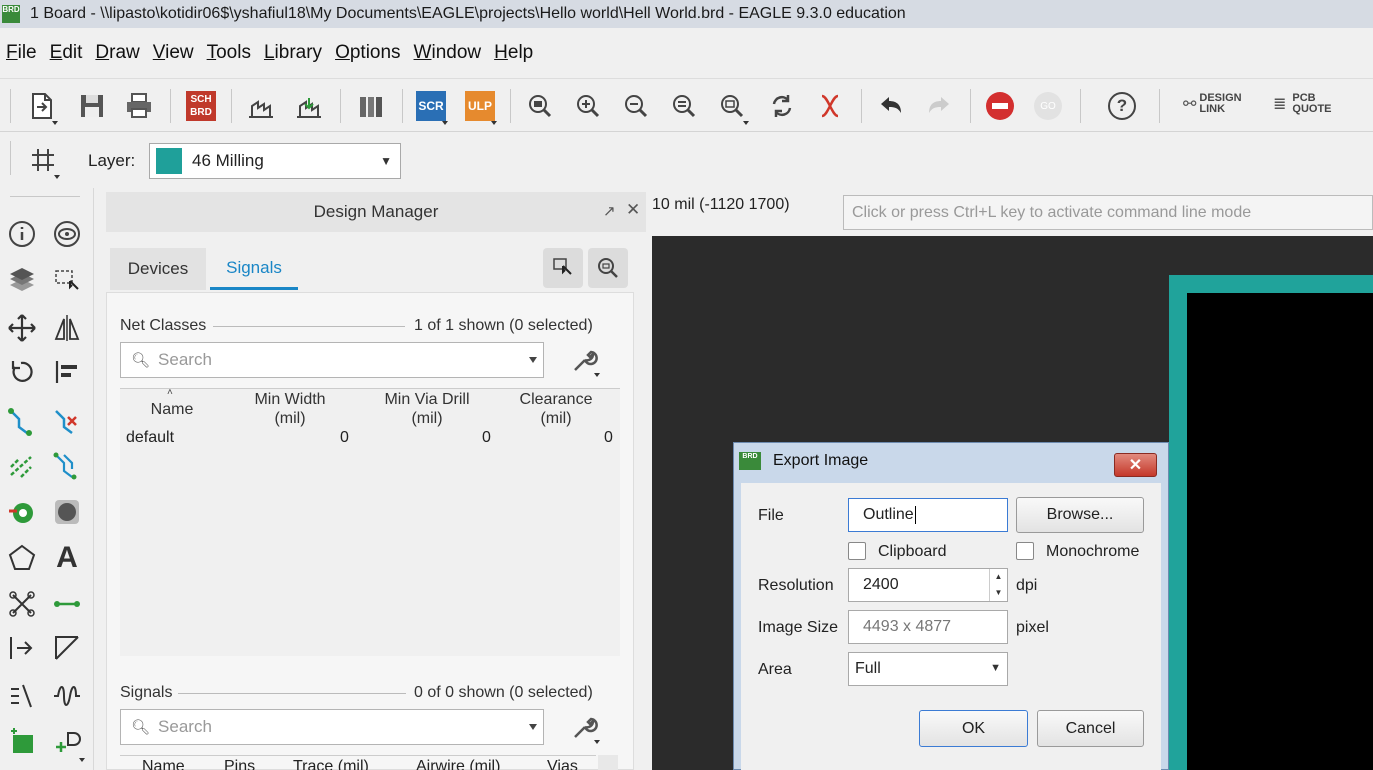  What do you see at coordinates (798, 627) in the screenshot?
I see `image-size-label: Image Size` at bounding box center [798, 627].